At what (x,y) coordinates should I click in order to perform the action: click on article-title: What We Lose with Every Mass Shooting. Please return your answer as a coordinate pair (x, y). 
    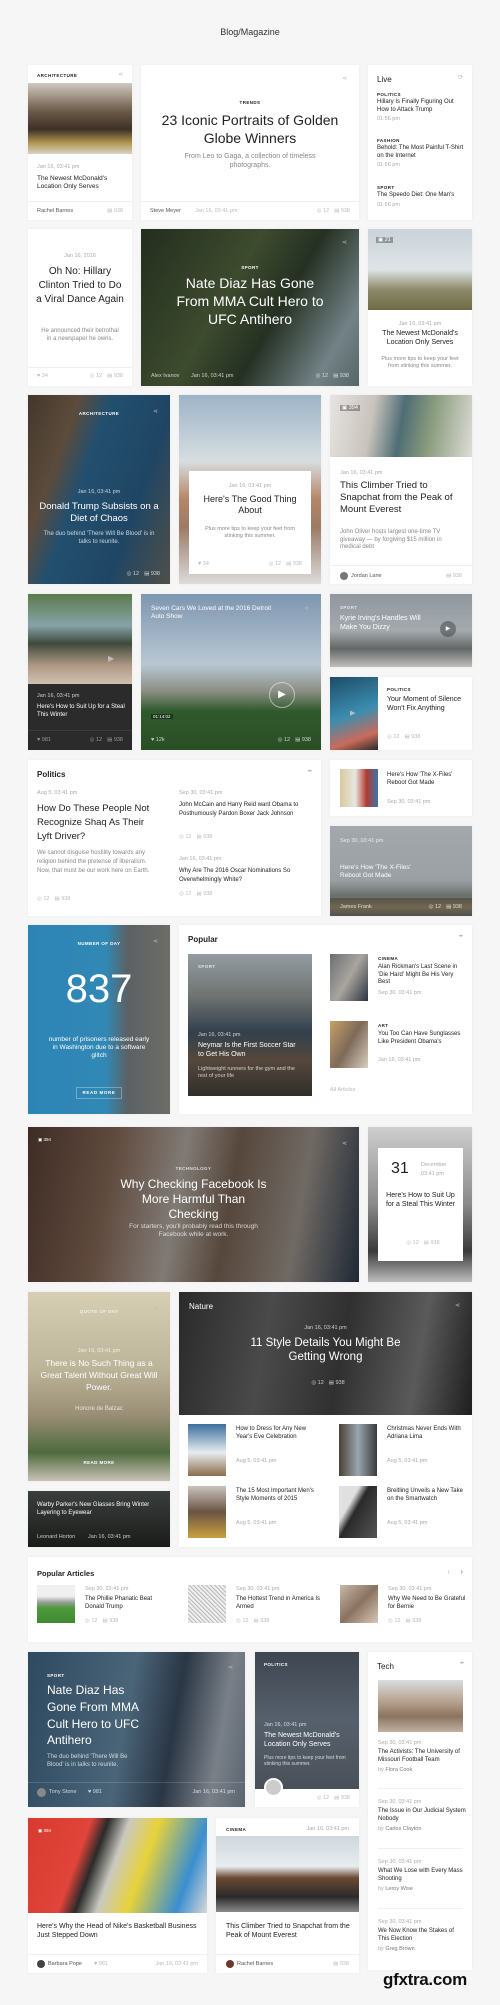
    Looking at the image, I should click on (422, 1875).